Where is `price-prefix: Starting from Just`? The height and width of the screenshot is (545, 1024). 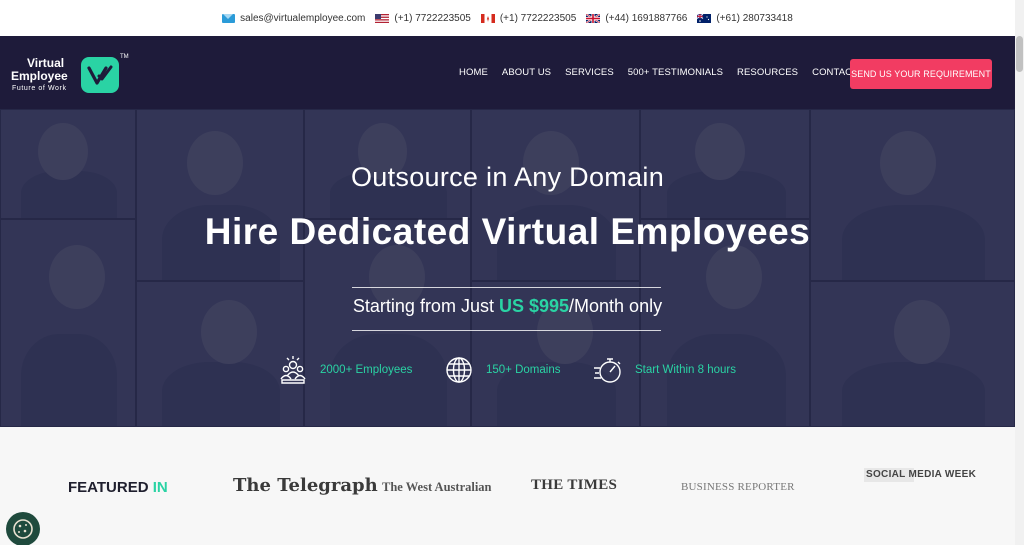 price-prefix: Starting from Just is located at coordinates (425, 306).